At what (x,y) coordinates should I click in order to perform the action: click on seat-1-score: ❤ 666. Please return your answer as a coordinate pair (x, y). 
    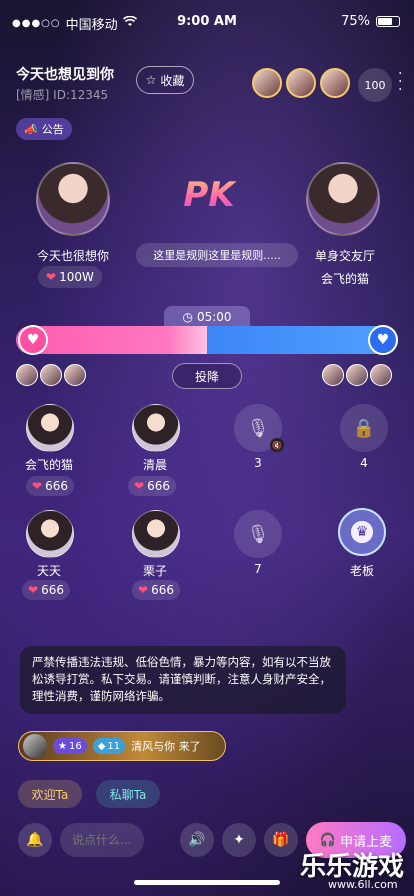
    Looking at the image, I should click on (50, 486).